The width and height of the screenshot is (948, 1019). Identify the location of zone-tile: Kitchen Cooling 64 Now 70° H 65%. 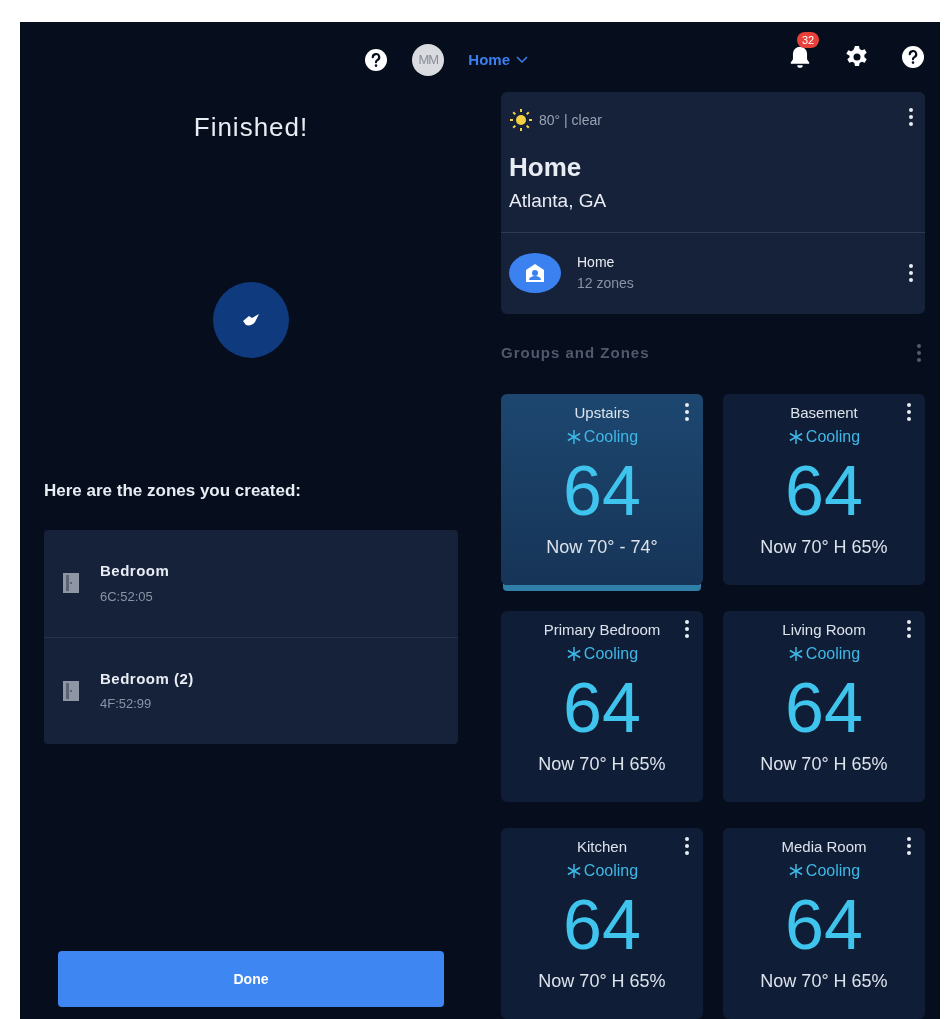
(602, 923).